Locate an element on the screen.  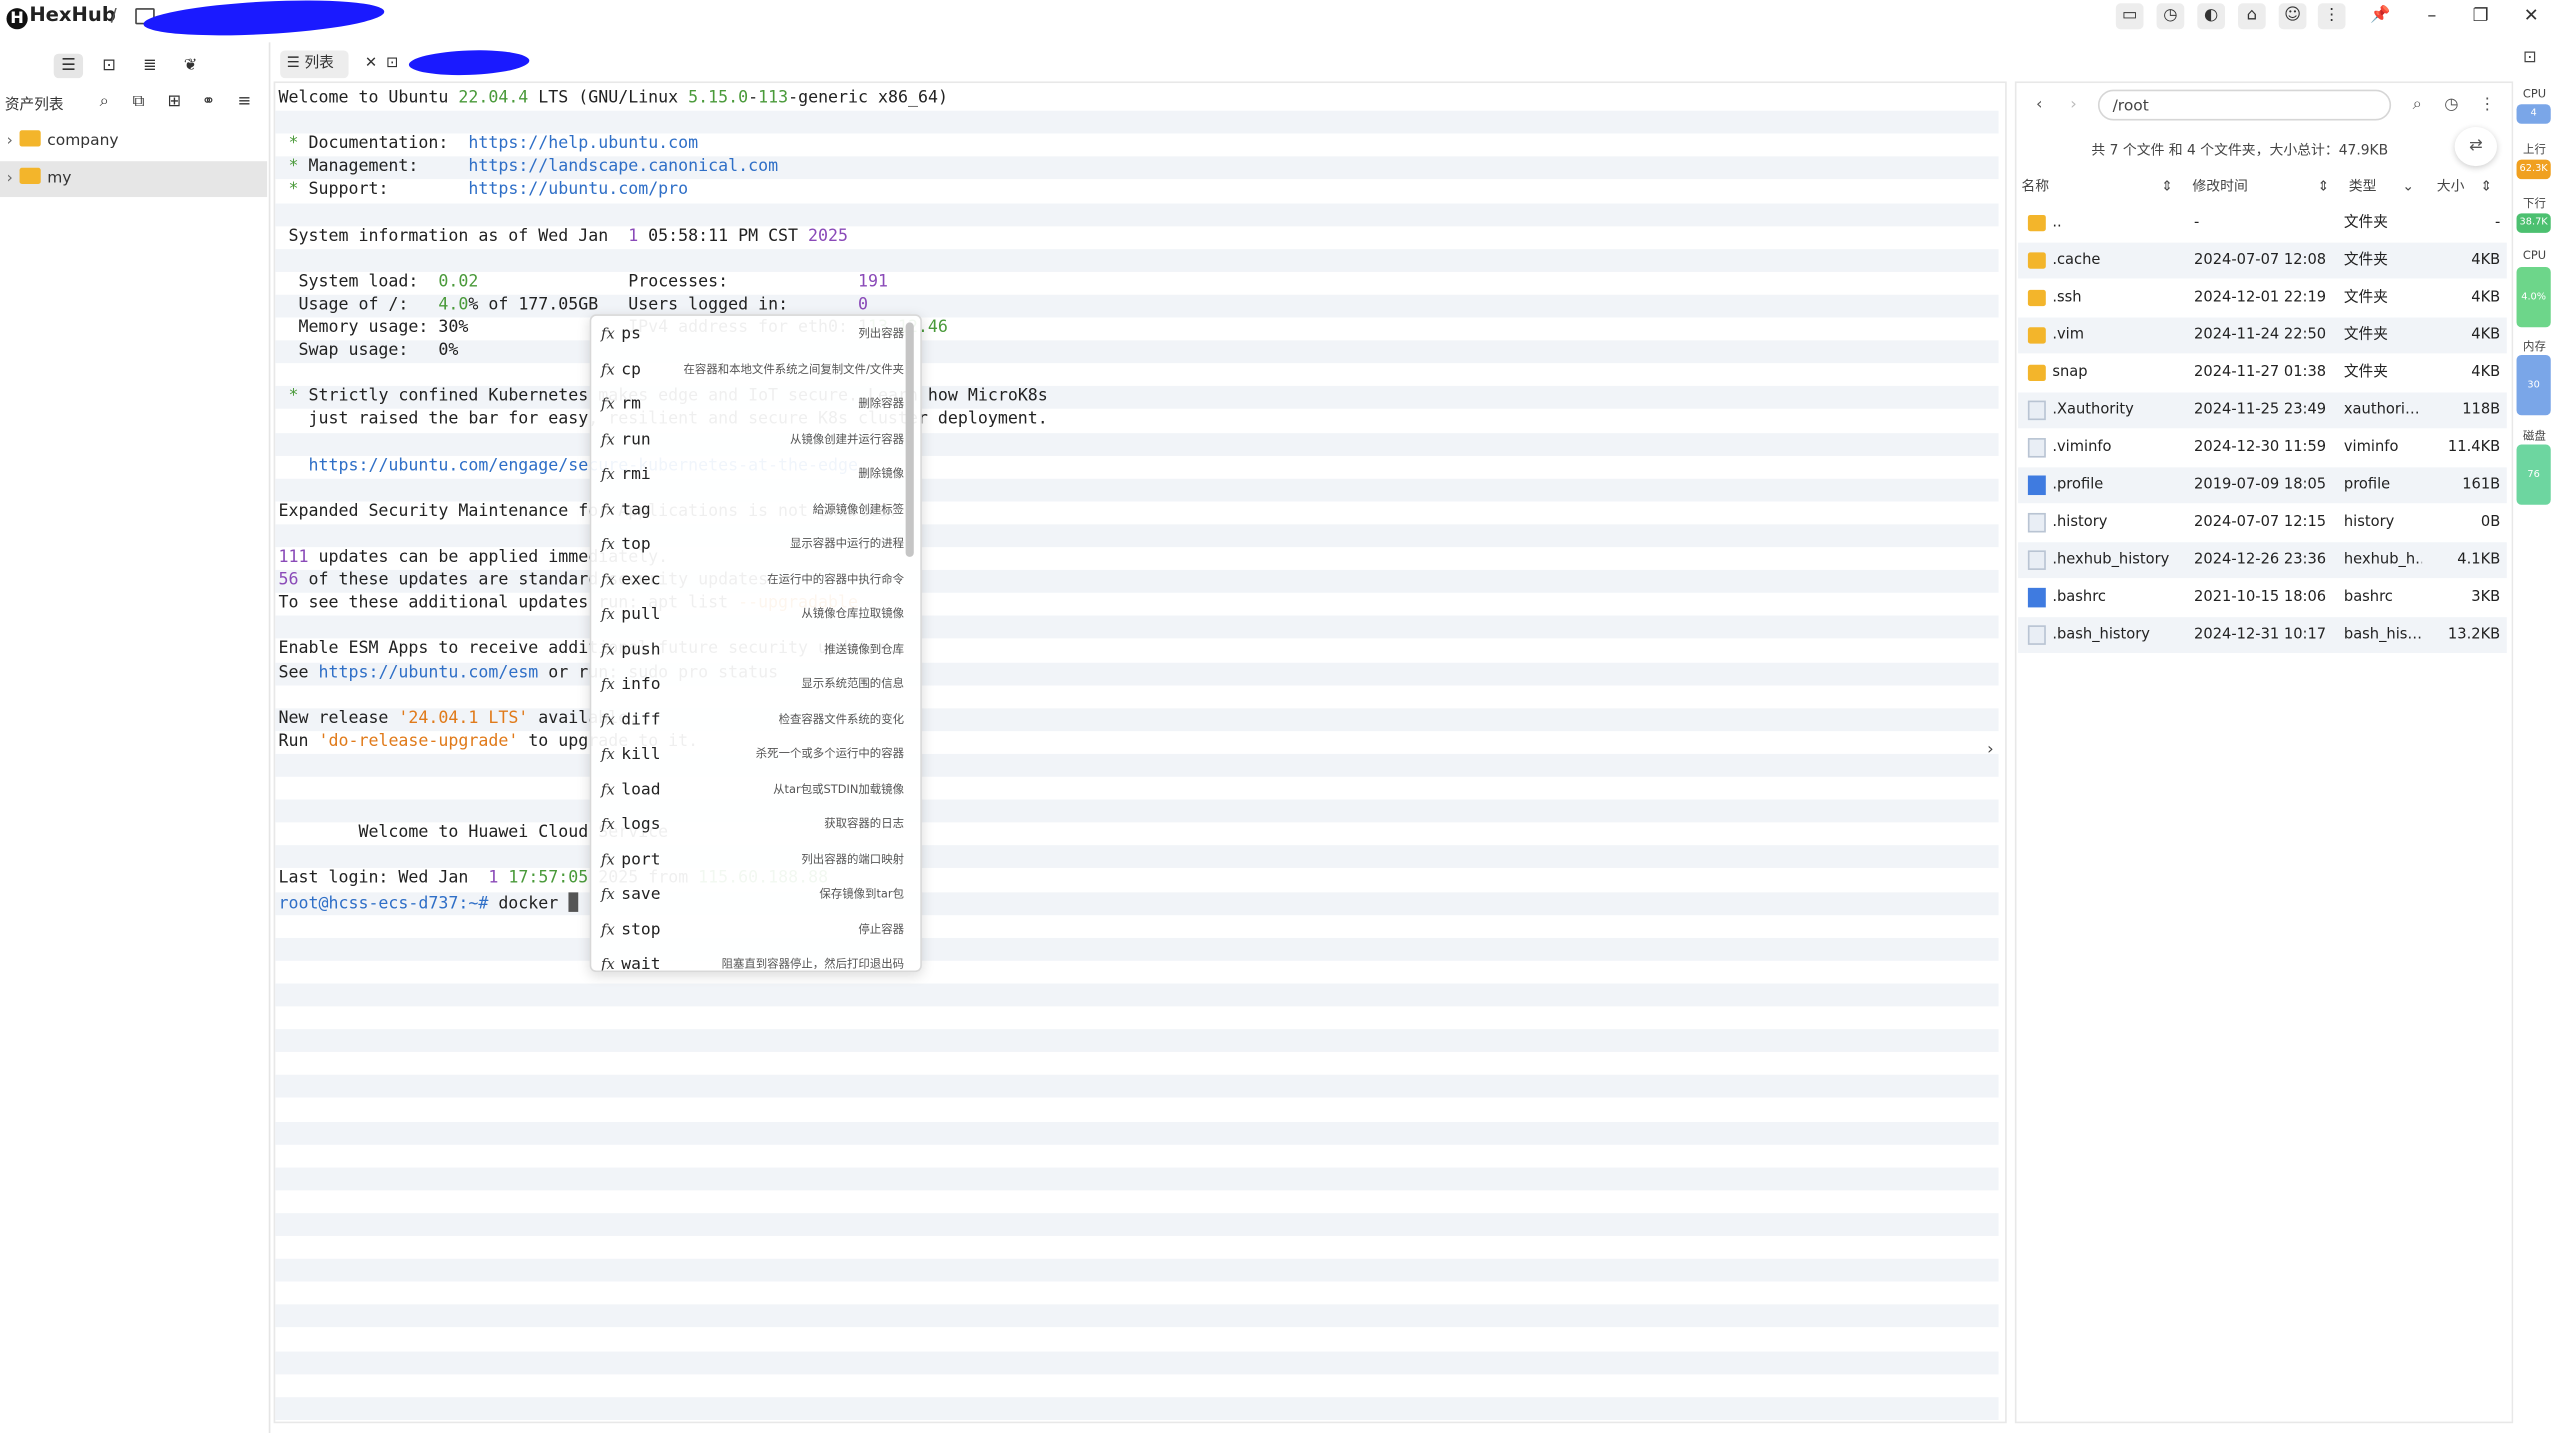
completion-item: fx ps 列出容器 is located at coordinates (752, 335).